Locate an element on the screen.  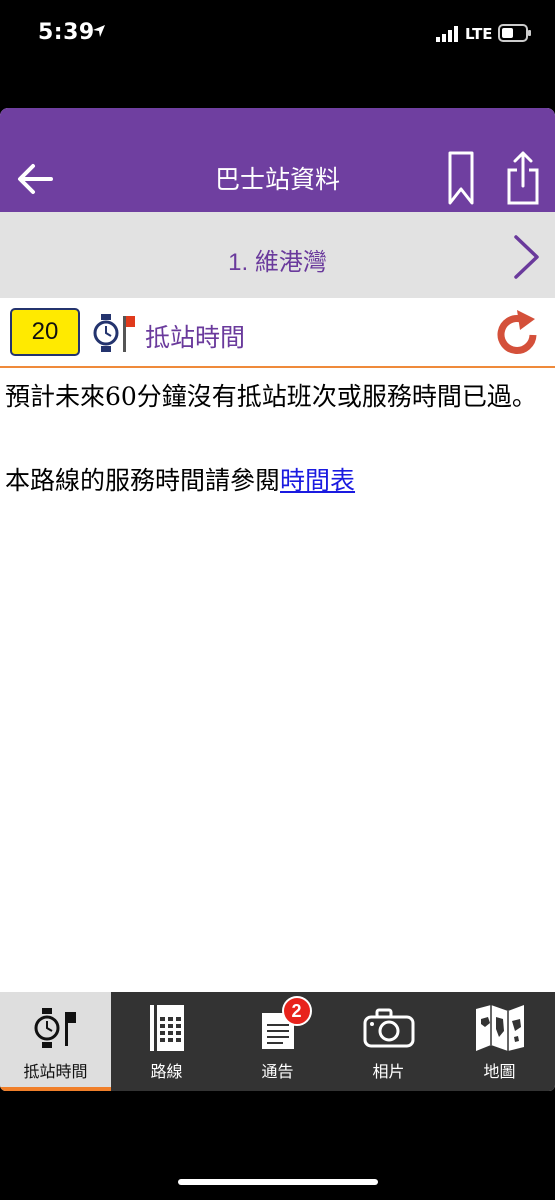
tab-notices: 2 通告 is located at coordinates (277, 1041).